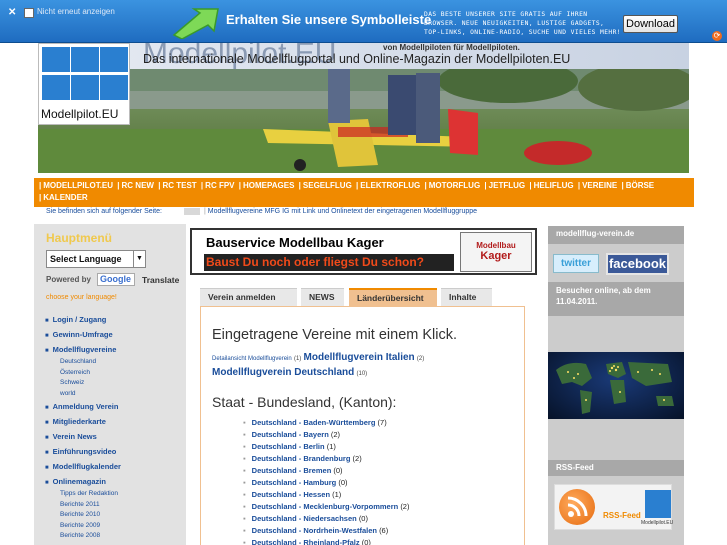 The image size is (727, 545). I want to click on nav-item: MOTORFLUG, so click(454, 185).